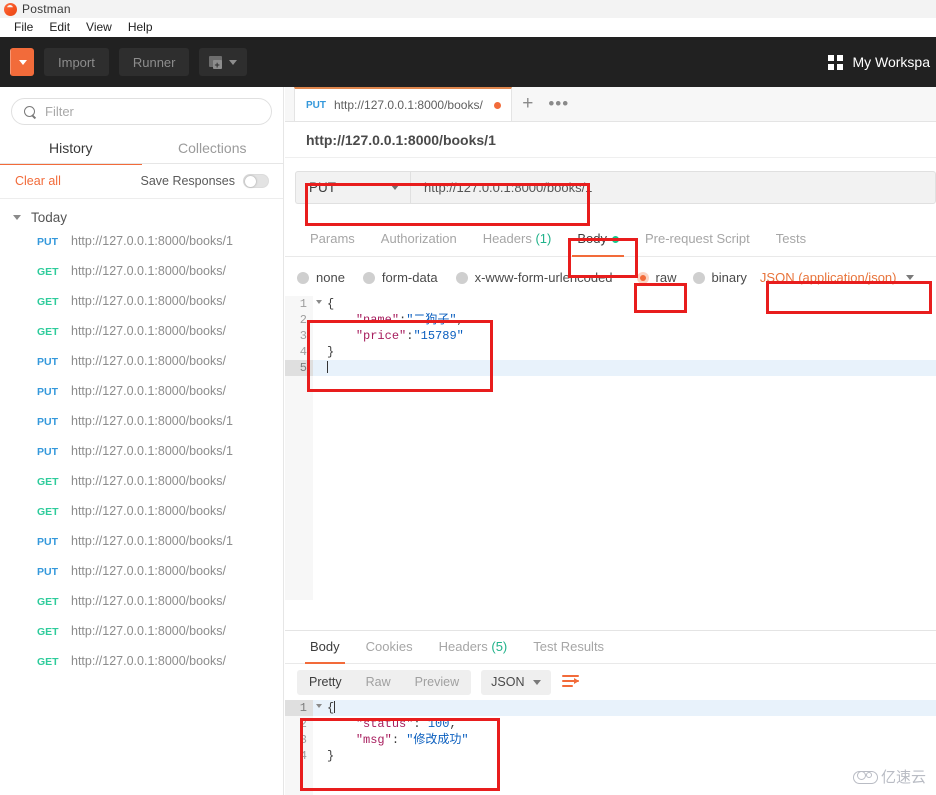 The image size is (936, 795). I want to click on code-text-empty, so click(323, 448).